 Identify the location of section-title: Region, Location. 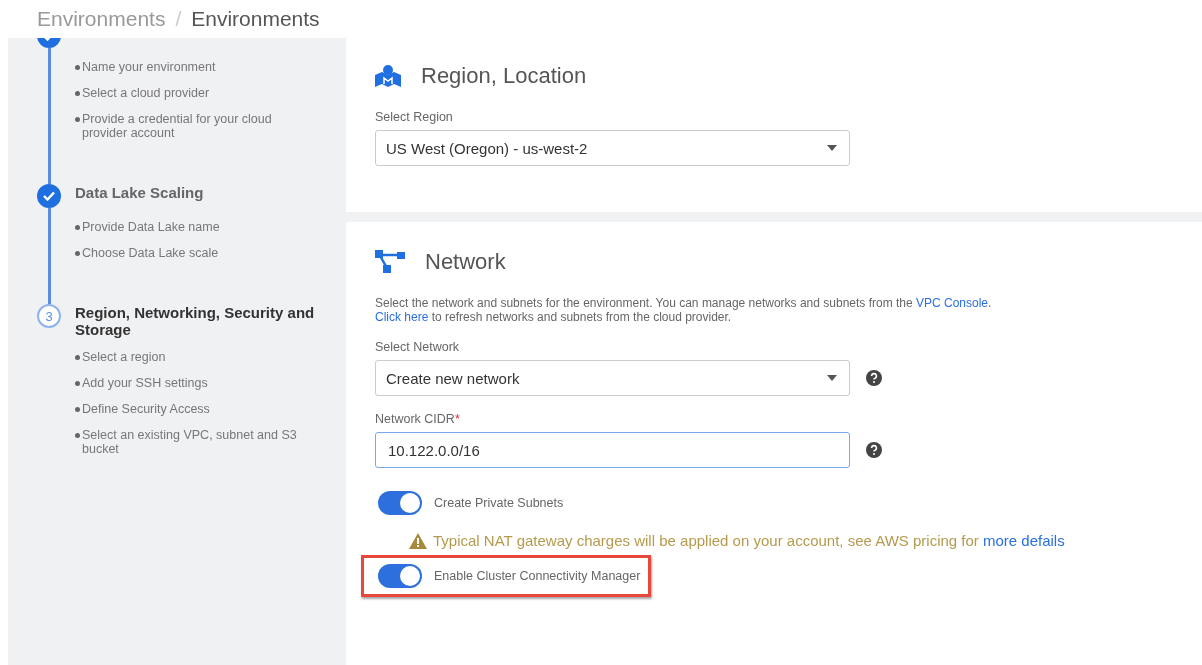
(504, 76).